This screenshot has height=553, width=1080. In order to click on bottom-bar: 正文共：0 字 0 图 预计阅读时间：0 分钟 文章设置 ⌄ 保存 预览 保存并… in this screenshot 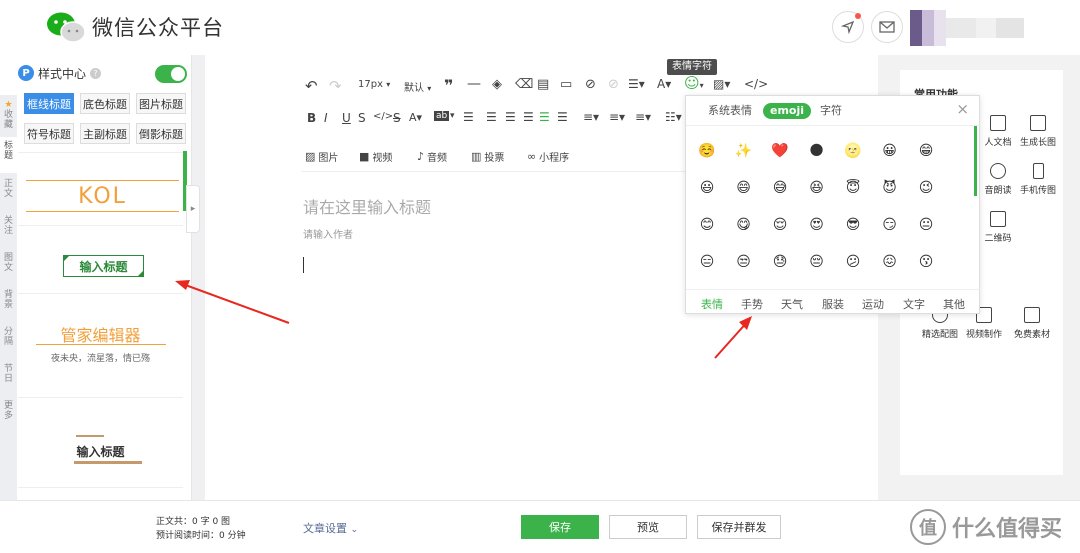, I will do `click(540, 526)`.